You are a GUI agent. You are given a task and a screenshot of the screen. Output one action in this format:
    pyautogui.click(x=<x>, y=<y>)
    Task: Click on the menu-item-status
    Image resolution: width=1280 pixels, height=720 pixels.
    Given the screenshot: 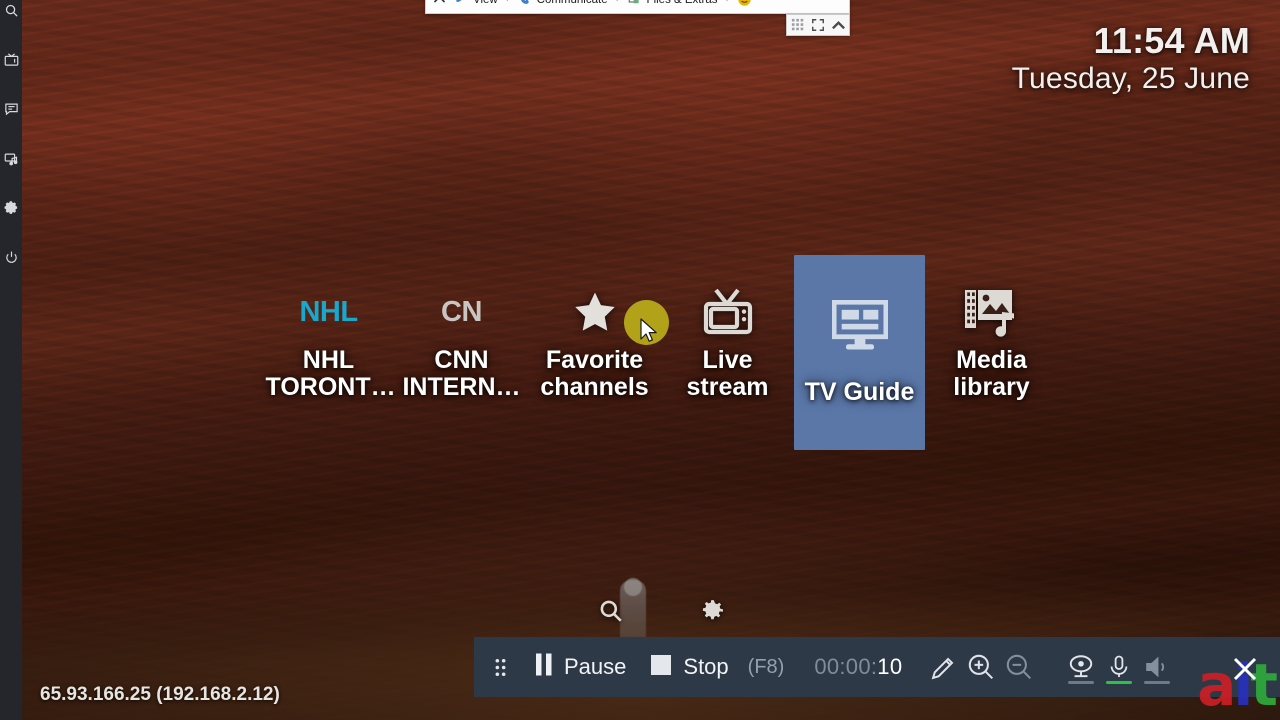 What is the action you would take?
    pyautogui.click(x=744, y=3)
    